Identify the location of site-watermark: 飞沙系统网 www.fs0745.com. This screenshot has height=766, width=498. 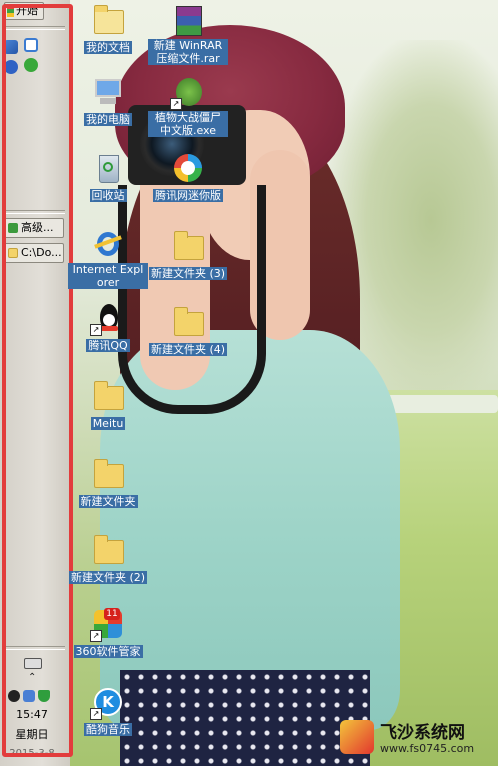
(418, 739).